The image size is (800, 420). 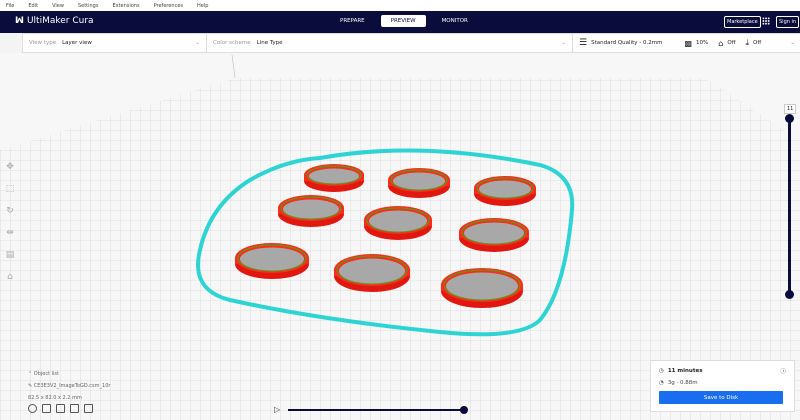 What do you see at coordinates (721, 397) in the screenshot?
I see `save-to-disk-button: Save to Disk` at bounding box center [721, 397].